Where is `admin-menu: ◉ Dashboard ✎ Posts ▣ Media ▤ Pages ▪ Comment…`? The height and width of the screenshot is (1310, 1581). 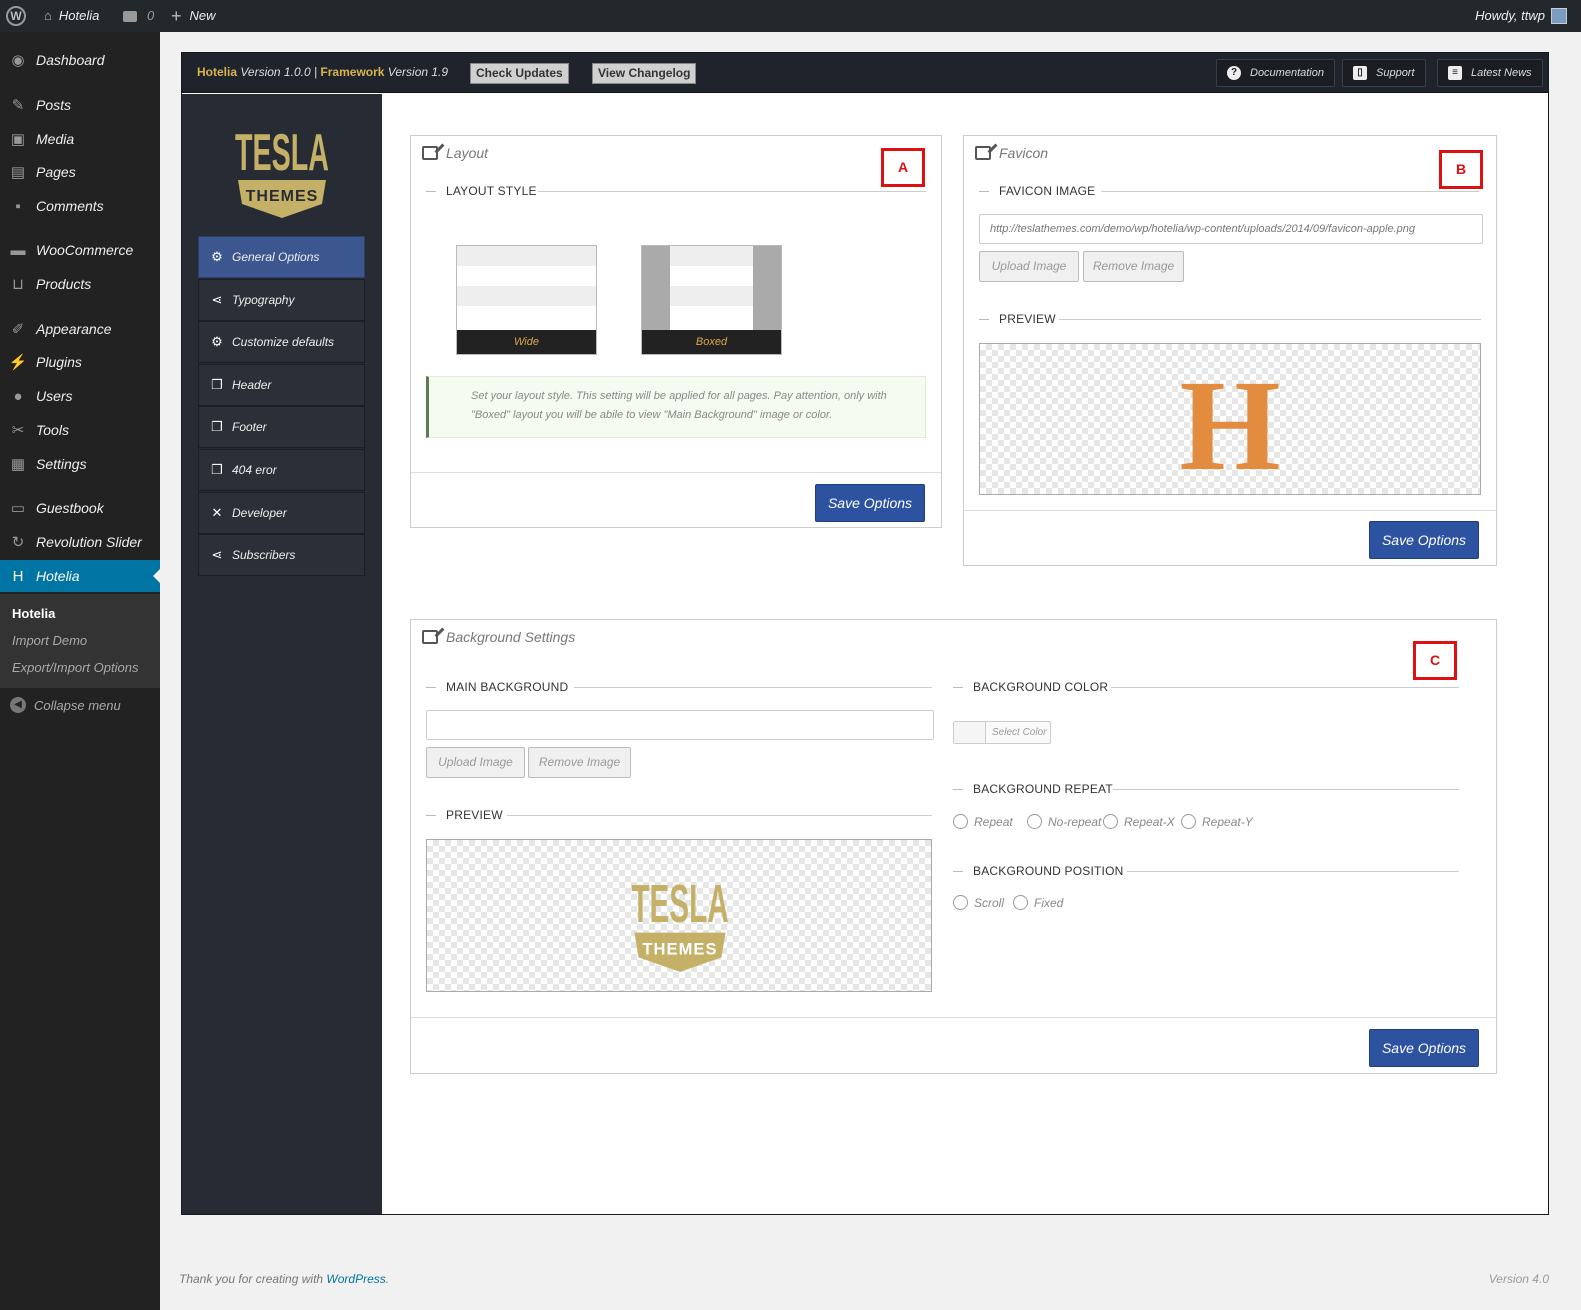
admin-menu: ◉ Dashboard ✎ Posts ▣ Media ▤ Pages ▪ Comment… is located at coordinates (80, 671).